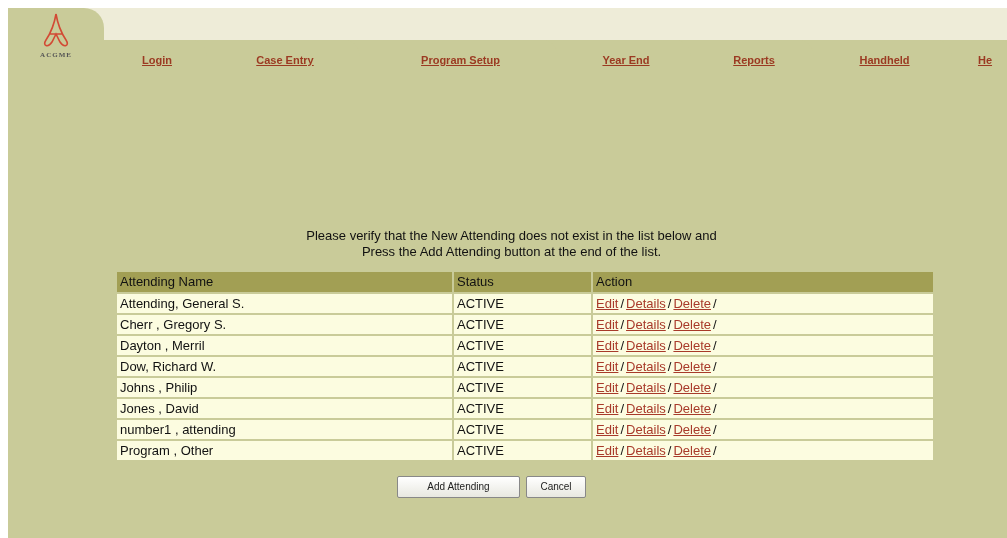  Describe the element at coordinates (157, 60) in the screenshot. I see `nav-tab: Login` at that location.